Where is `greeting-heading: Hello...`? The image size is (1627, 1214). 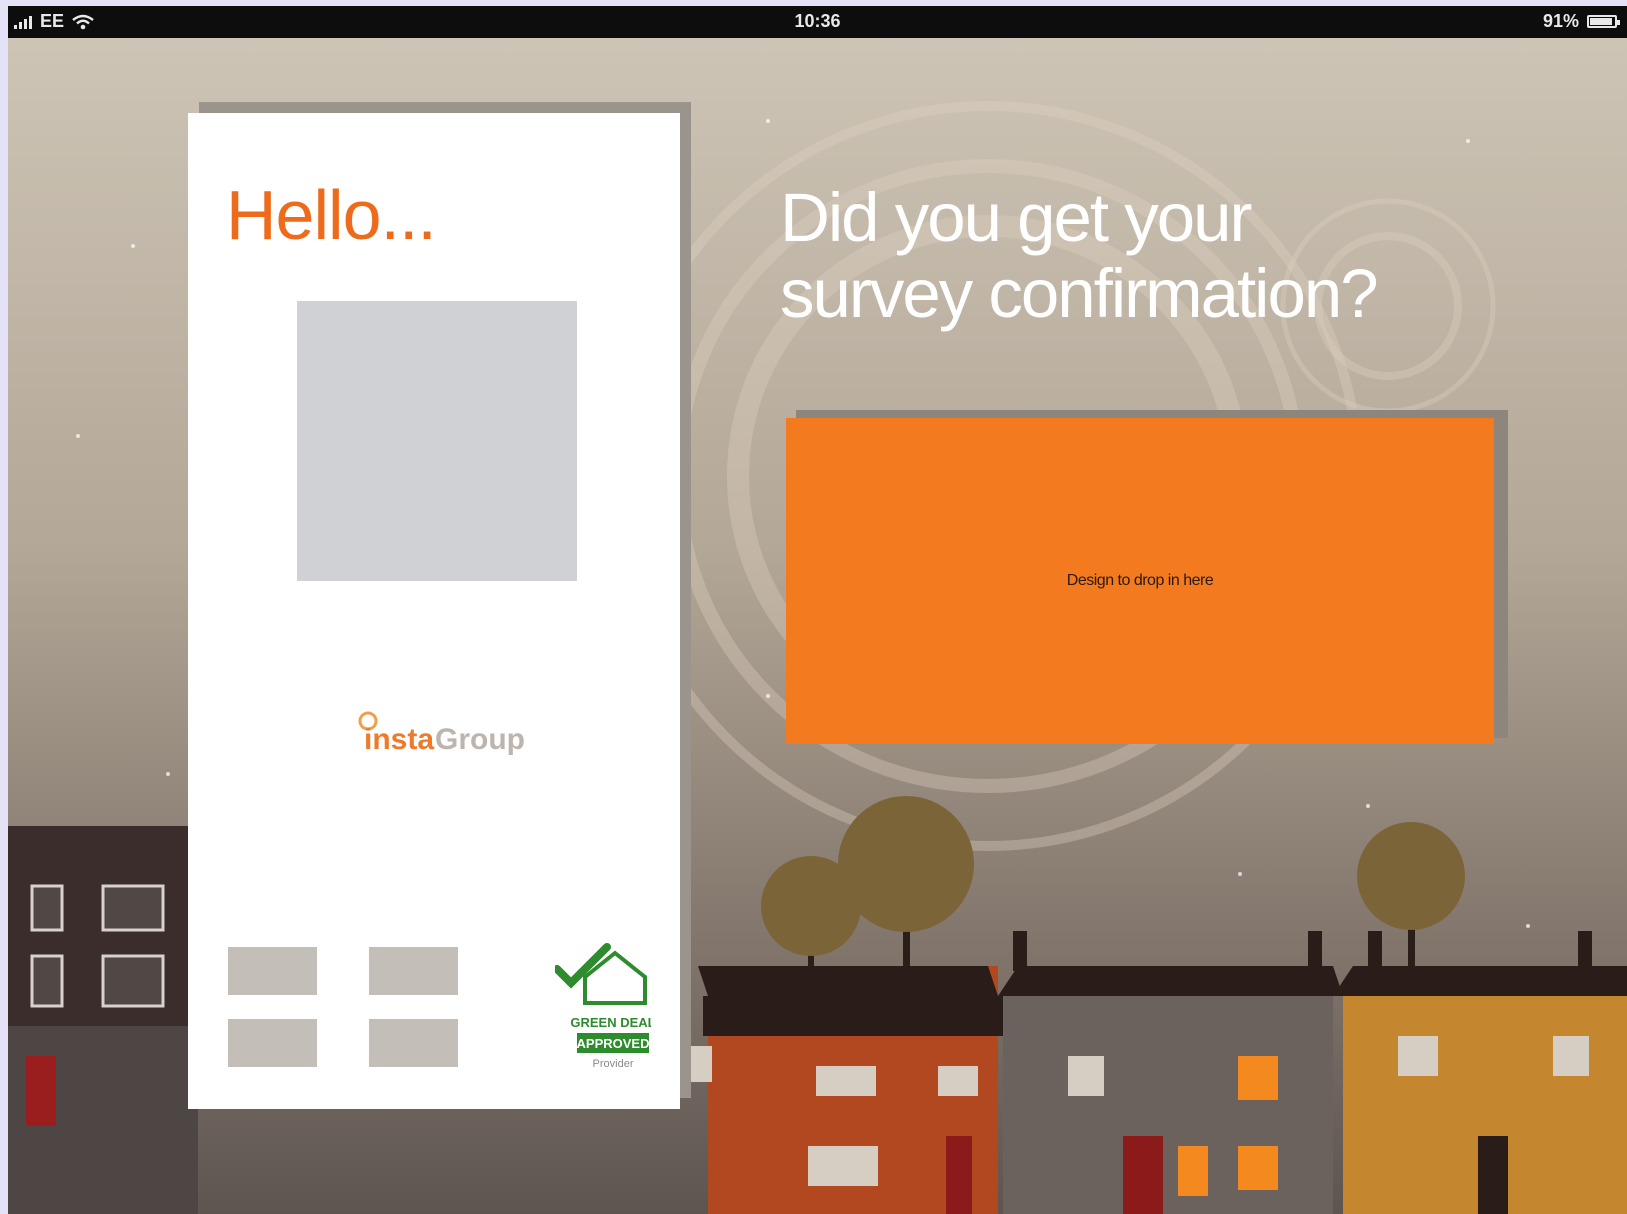 greeting-heading: Hello... is located at coordinates (331, 215).